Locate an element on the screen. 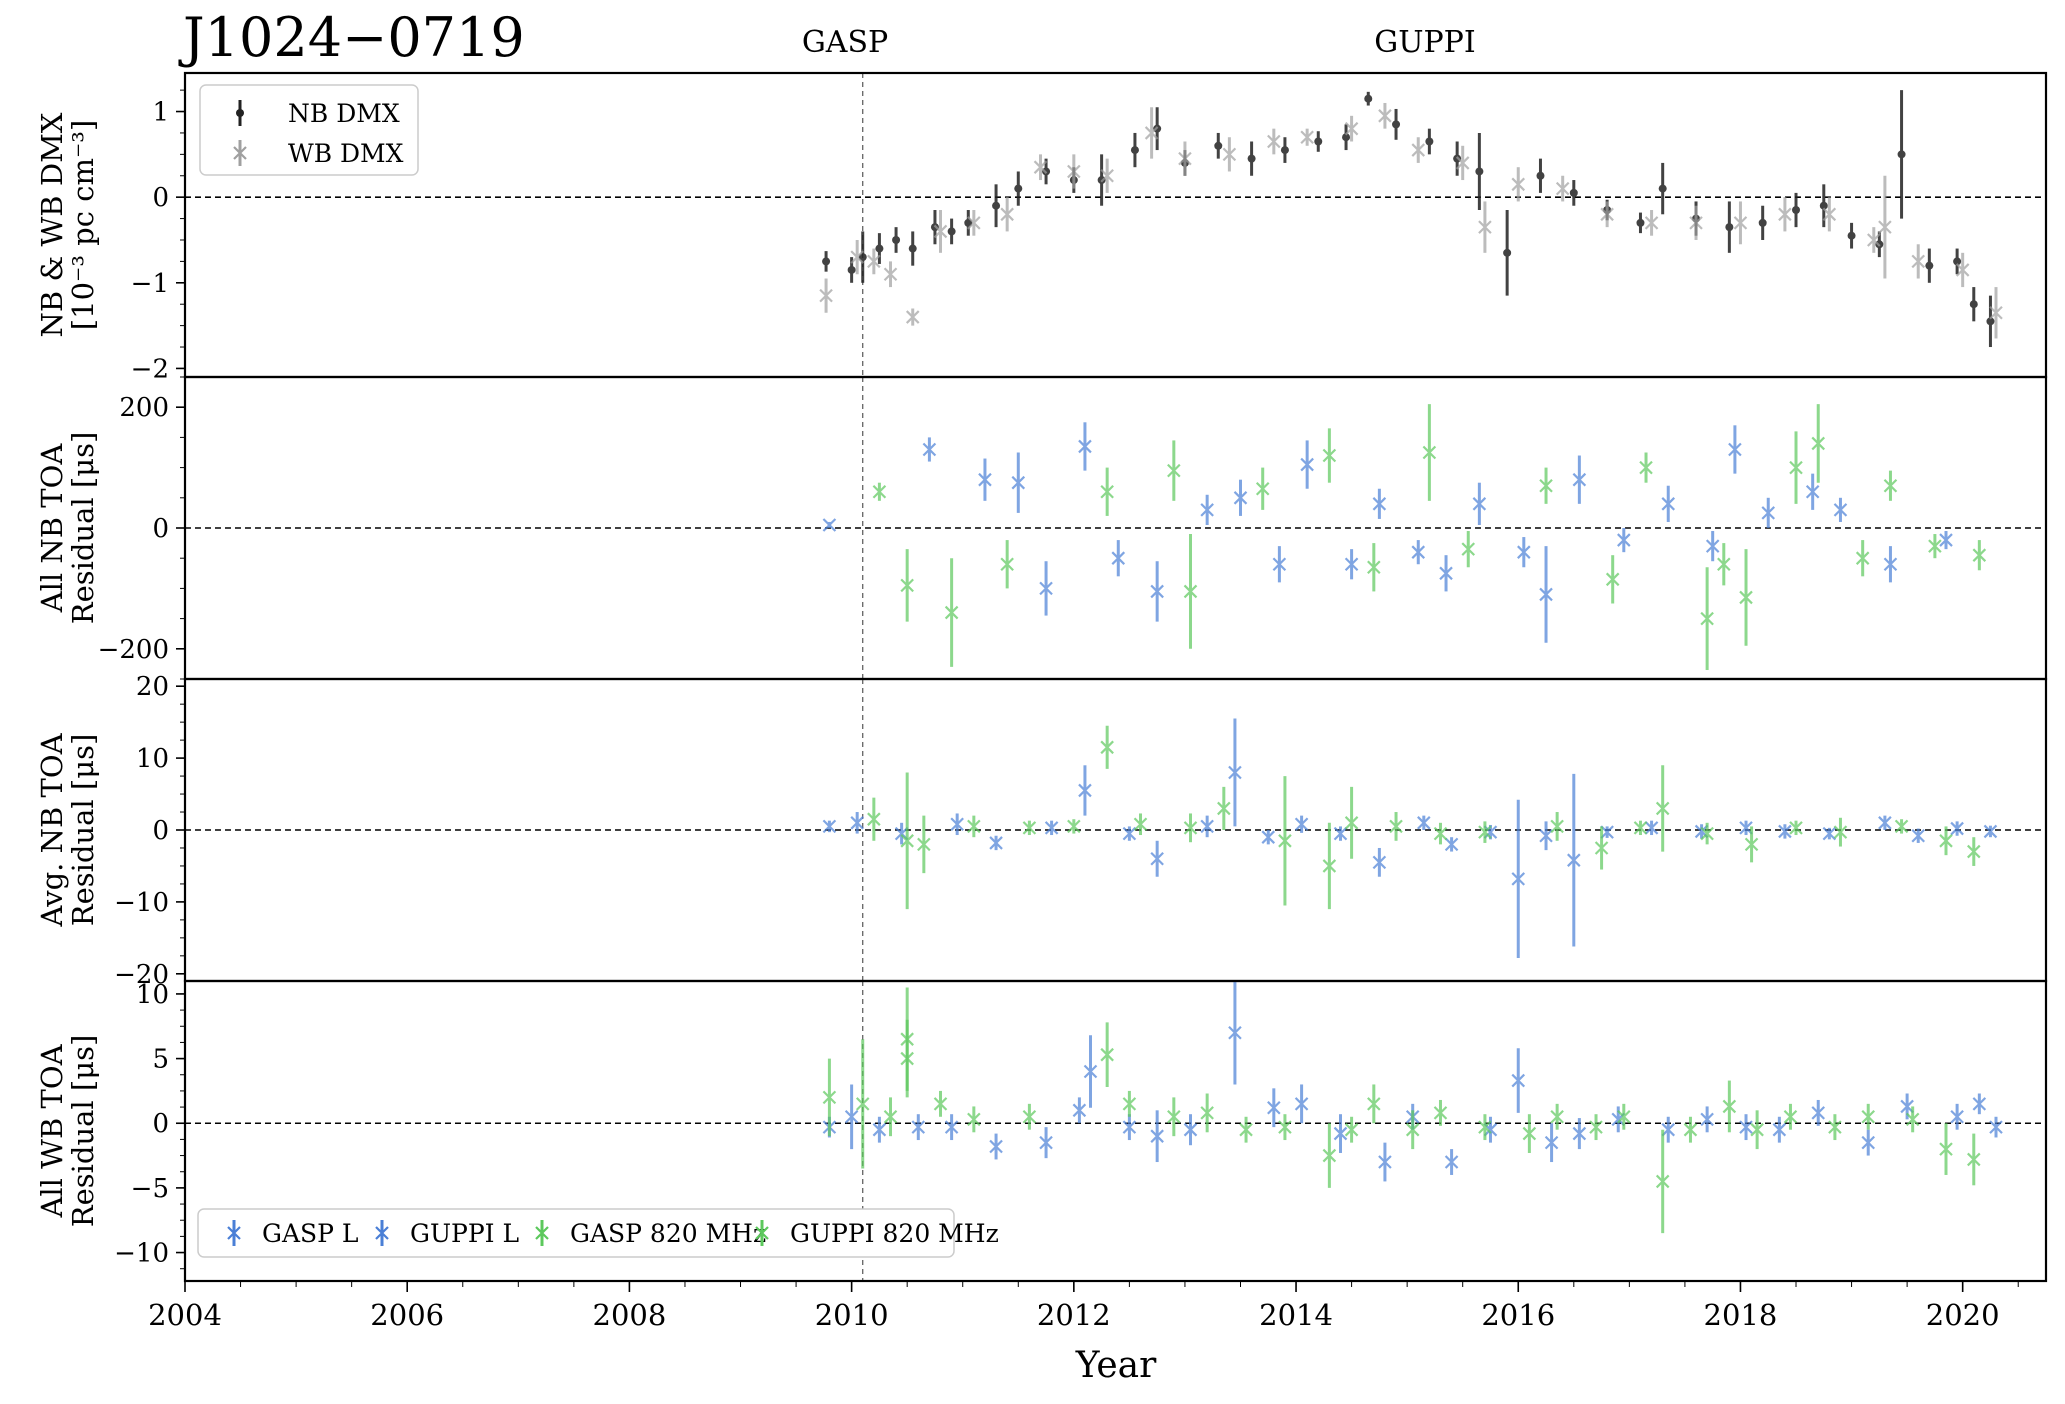  y-axis-label: All WB TOA is located at coordinates (52, 1130).